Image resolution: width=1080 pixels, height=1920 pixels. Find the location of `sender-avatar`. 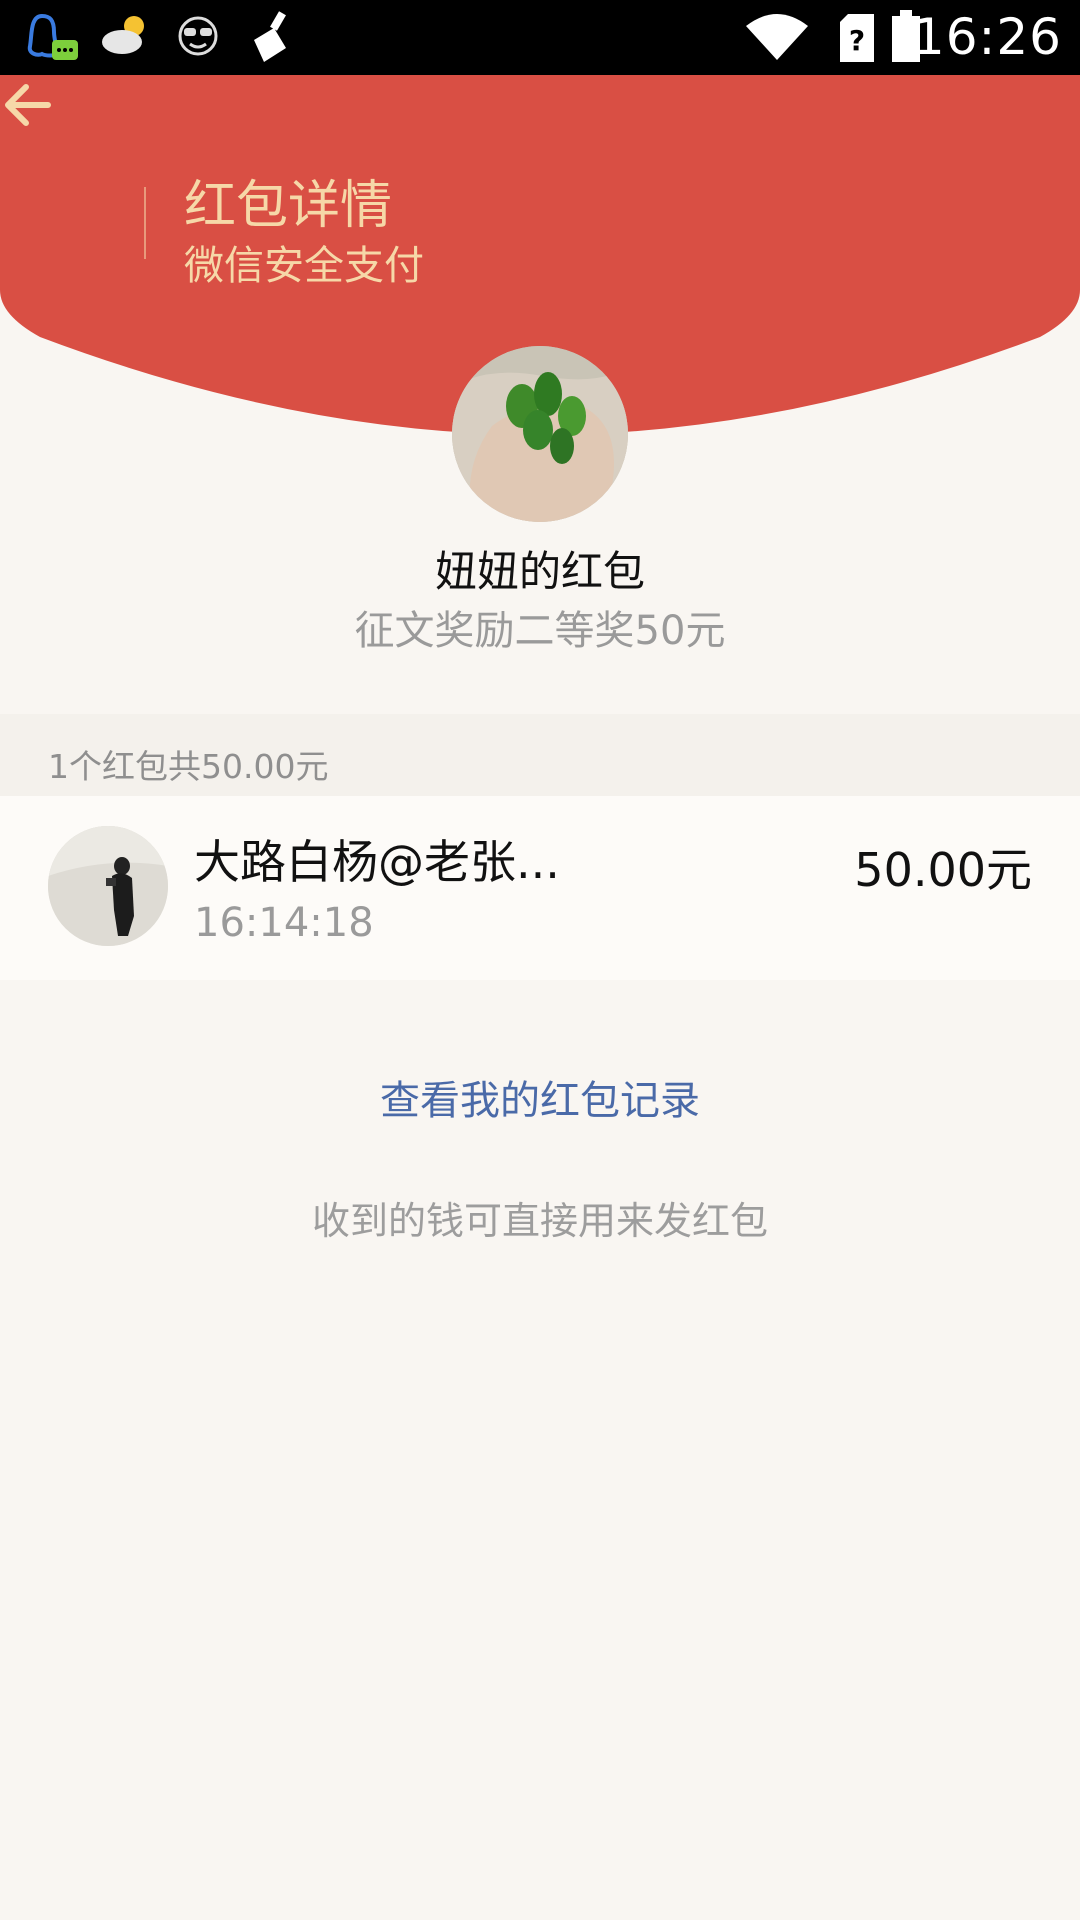

sender-avatar is located at coordinates (540, 434).